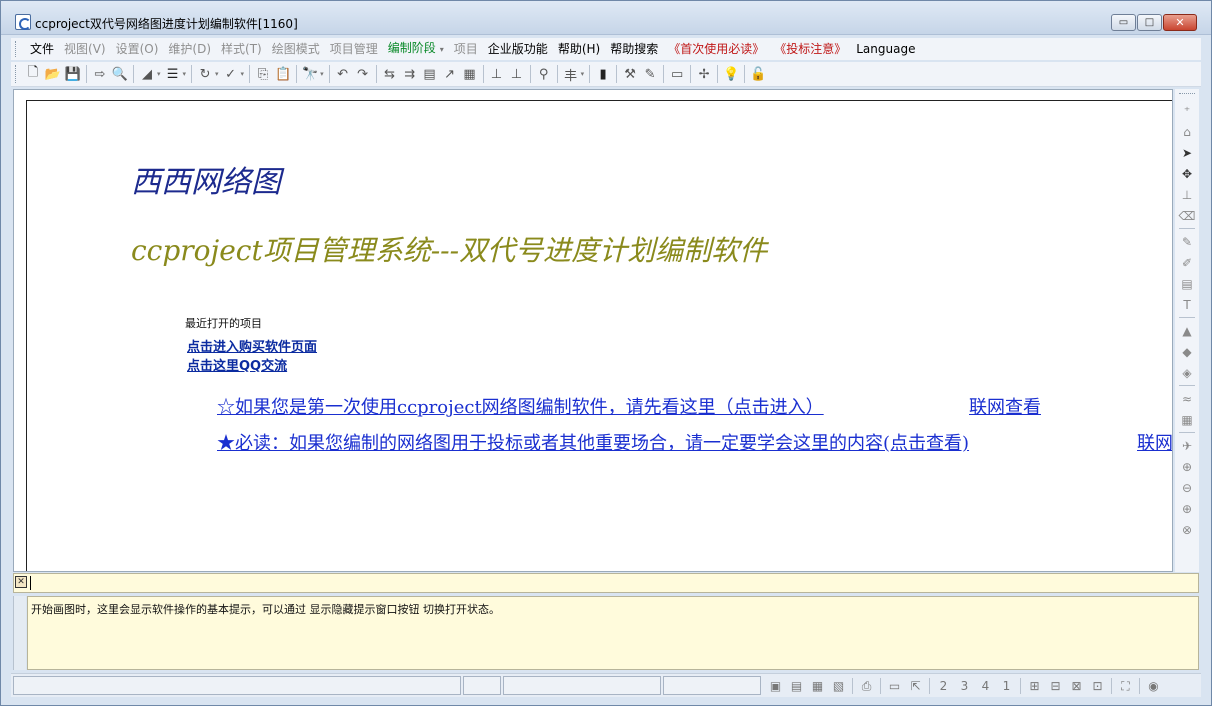 The width and height of the screenshot is (1212, 706). I want to click on redo-icon: ↷, so click(363, 74).